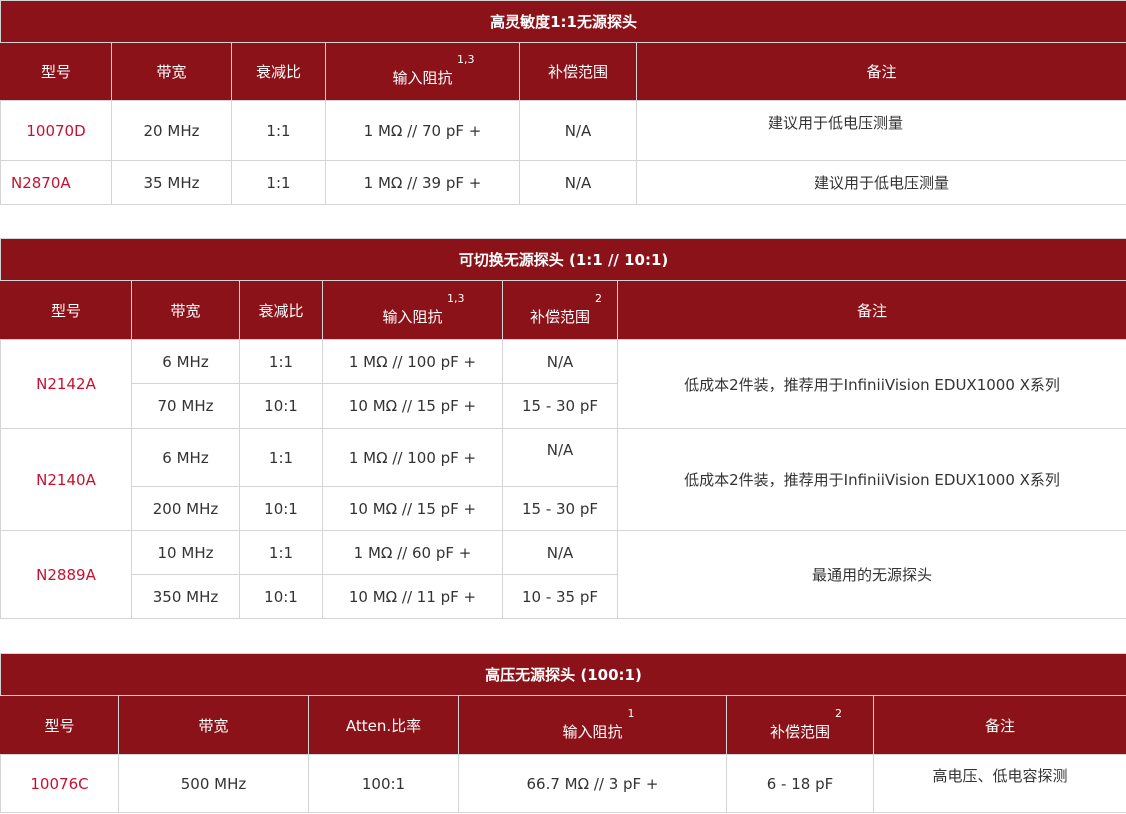 The image size is (1126, 814). Describe the element at coordinates (66, 574) in the screenshot. I see `model-link: N2889A` at that location.